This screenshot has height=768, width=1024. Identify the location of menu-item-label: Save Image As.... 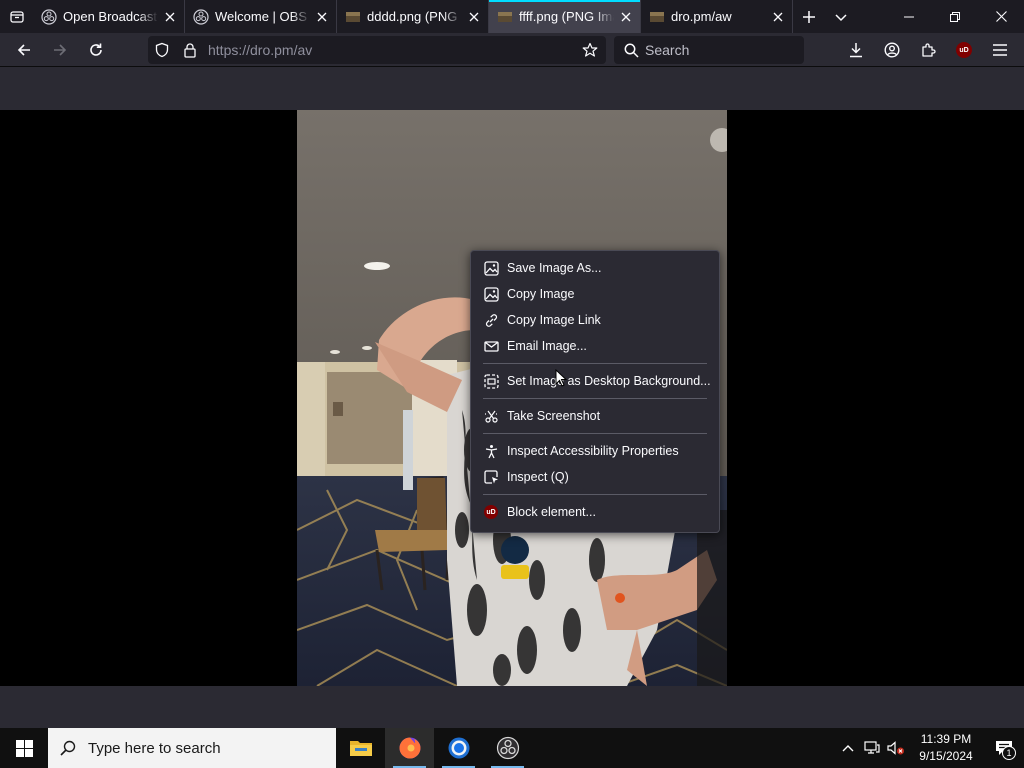
(554, 268).